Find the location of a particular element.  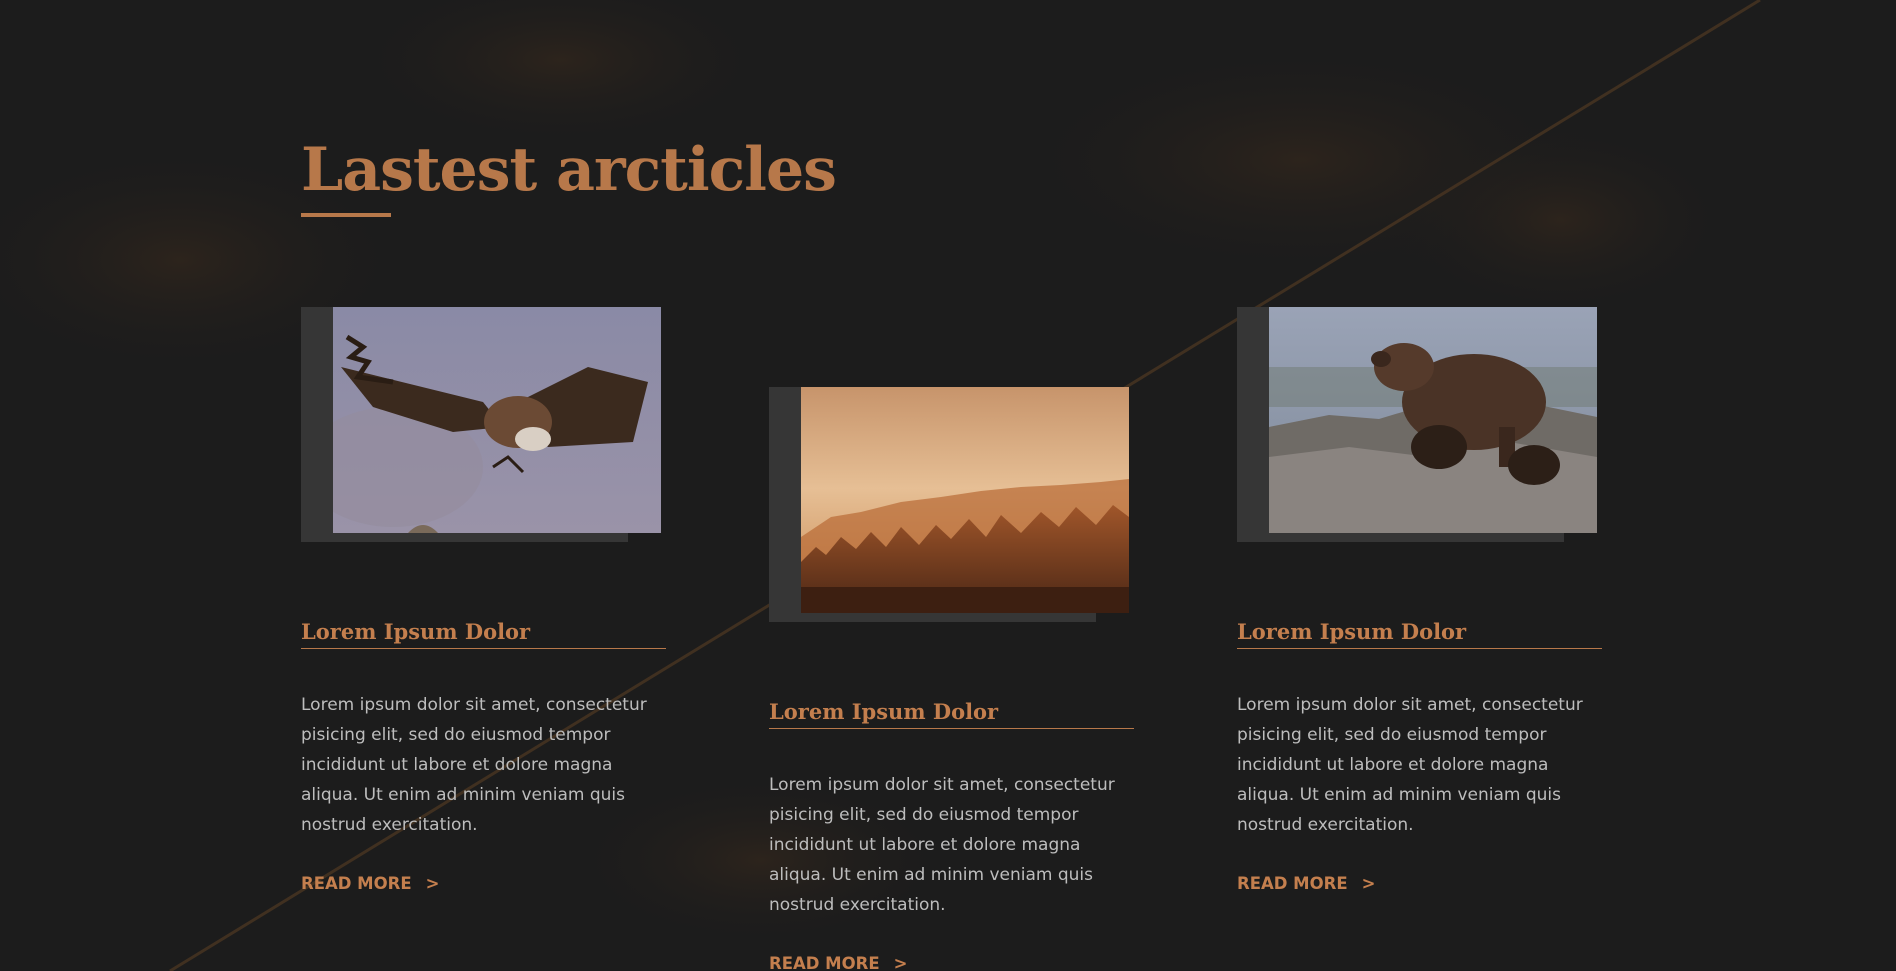

vulture-photo is located at coordinates (497, 420).